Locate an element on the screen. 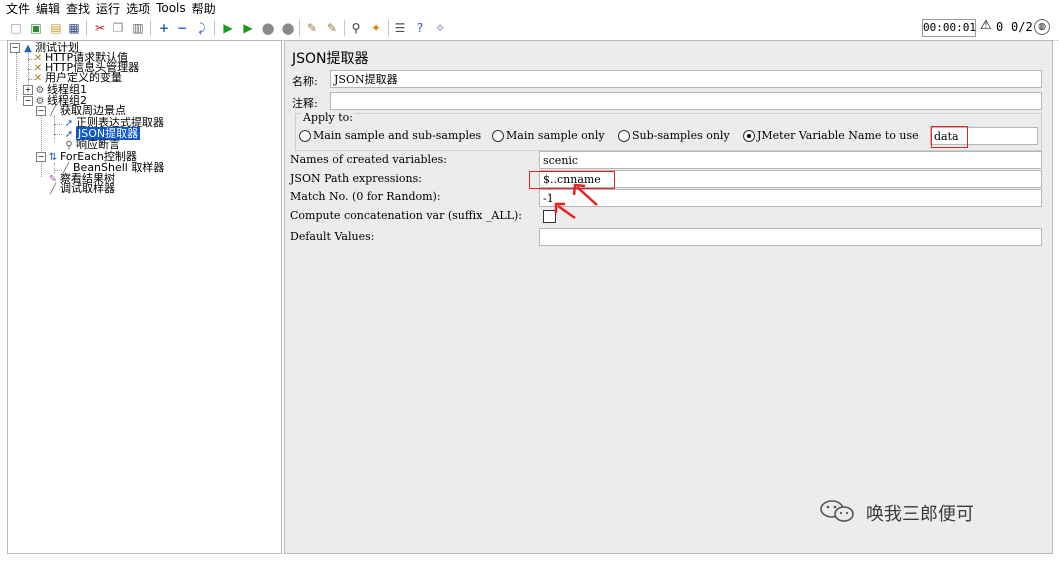 The width and height of the screenshot is (1059, 562). function-helper-icon: ☰ is located at coordinates (400, 28).